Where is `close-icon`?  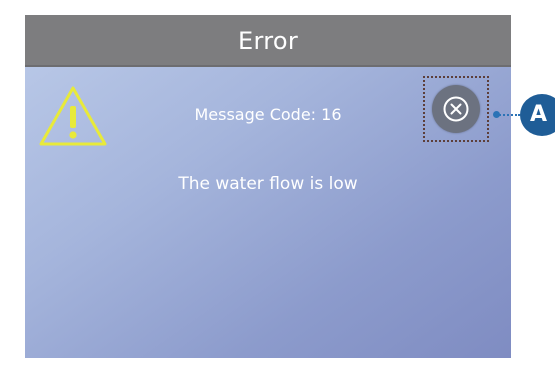 close-icon is located at coordinates (456, 109).